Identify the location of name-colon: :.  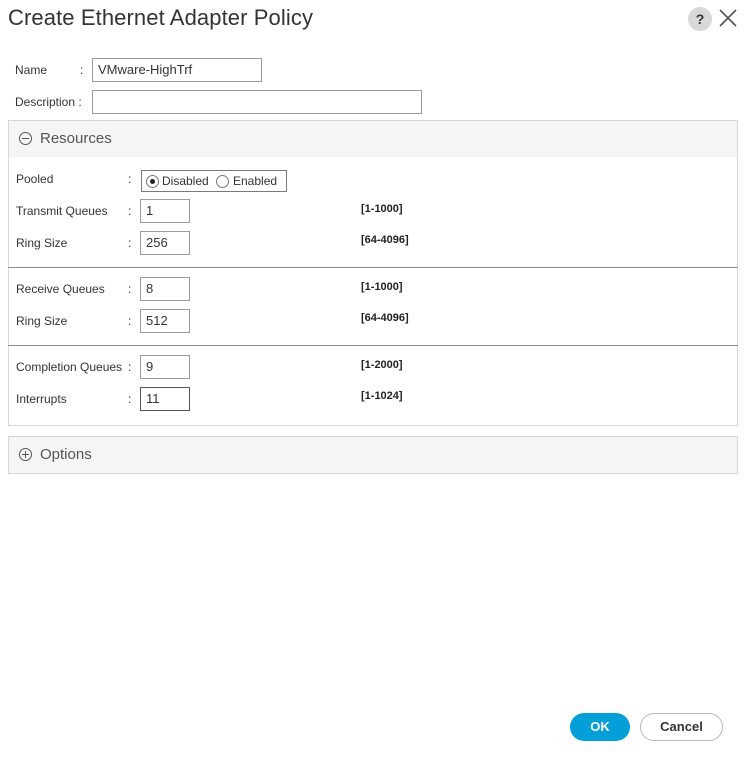
(82, 70).